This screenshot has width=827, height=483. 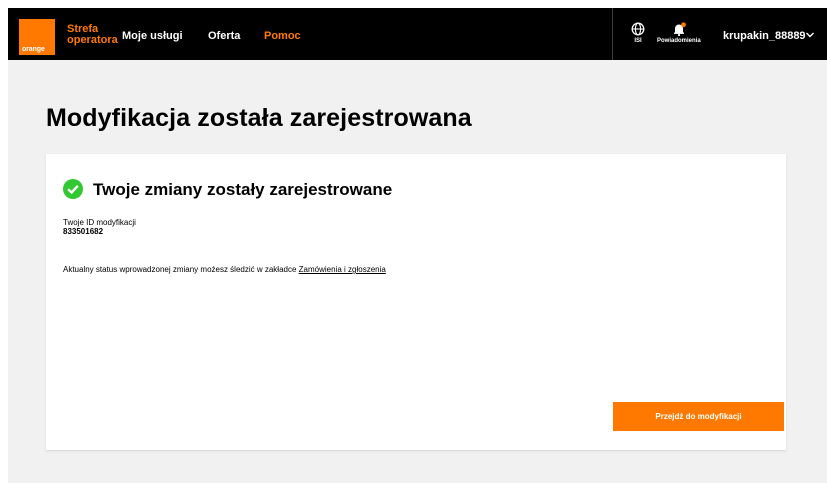 What do you see at coordinates (92, 40) in the screenshot?
I see `service-name-line2: operatora` at bounding box center [92, 40].